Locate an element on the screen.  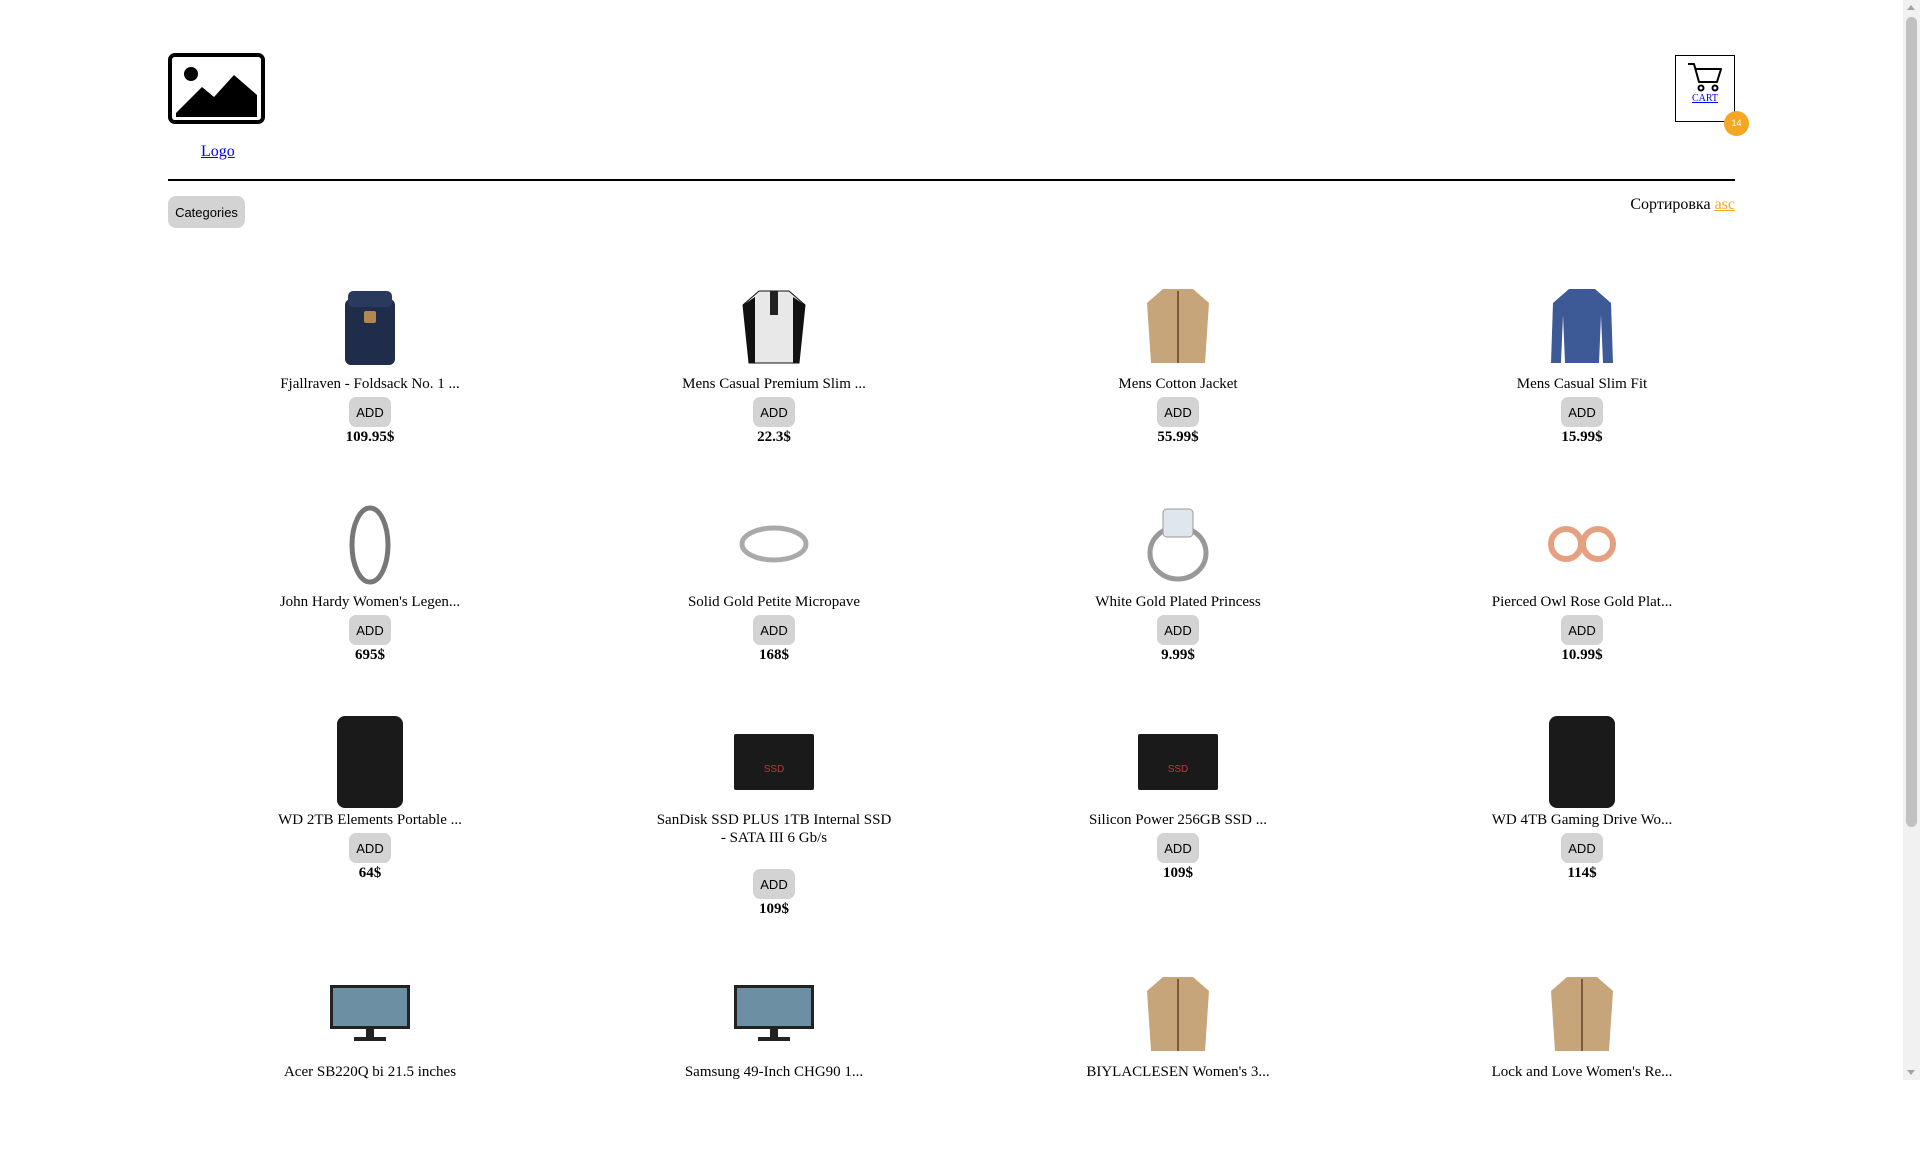
product-card: Mens Casual Premium Slim ... ADD 22.3$ is located at coordinates (774, 379).